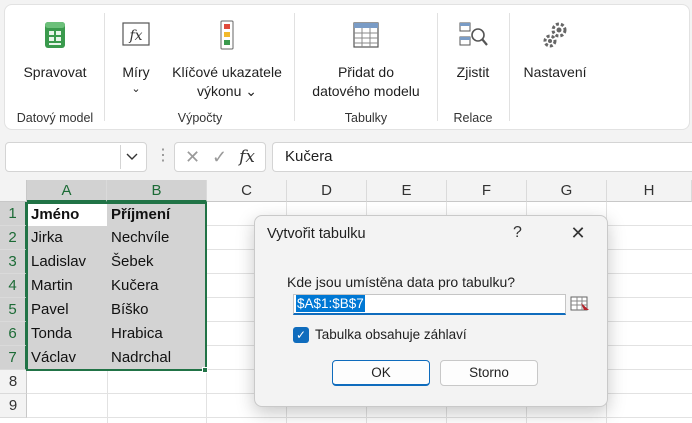  What do you see at coordinates (227, 35) in the screenshot?
I see `kpi-icon` at bounding box center [227, 35].